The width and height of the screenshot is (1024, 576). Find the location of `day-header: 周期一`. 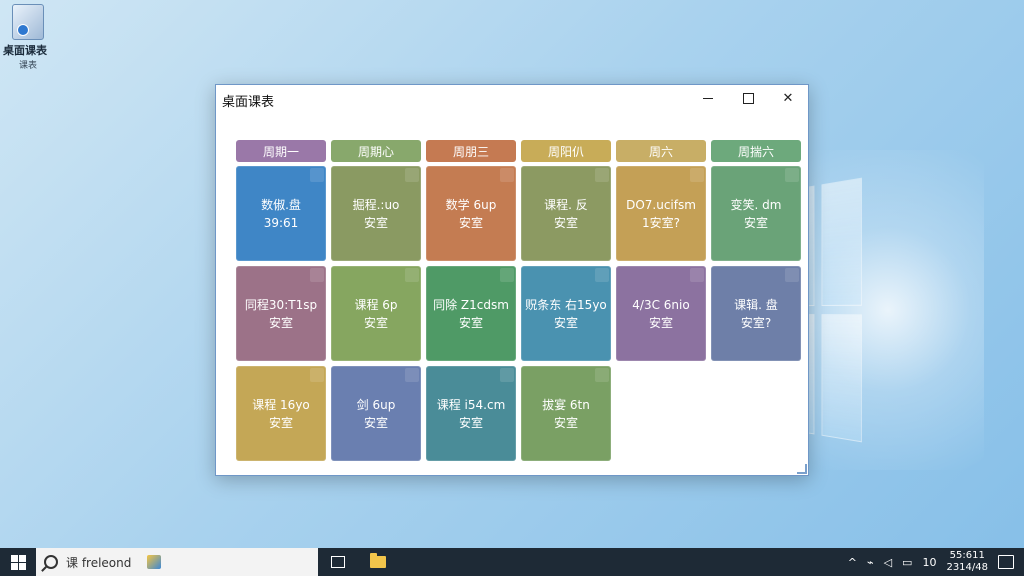

day-header: 周期一 is located at coordinates (281, 151).